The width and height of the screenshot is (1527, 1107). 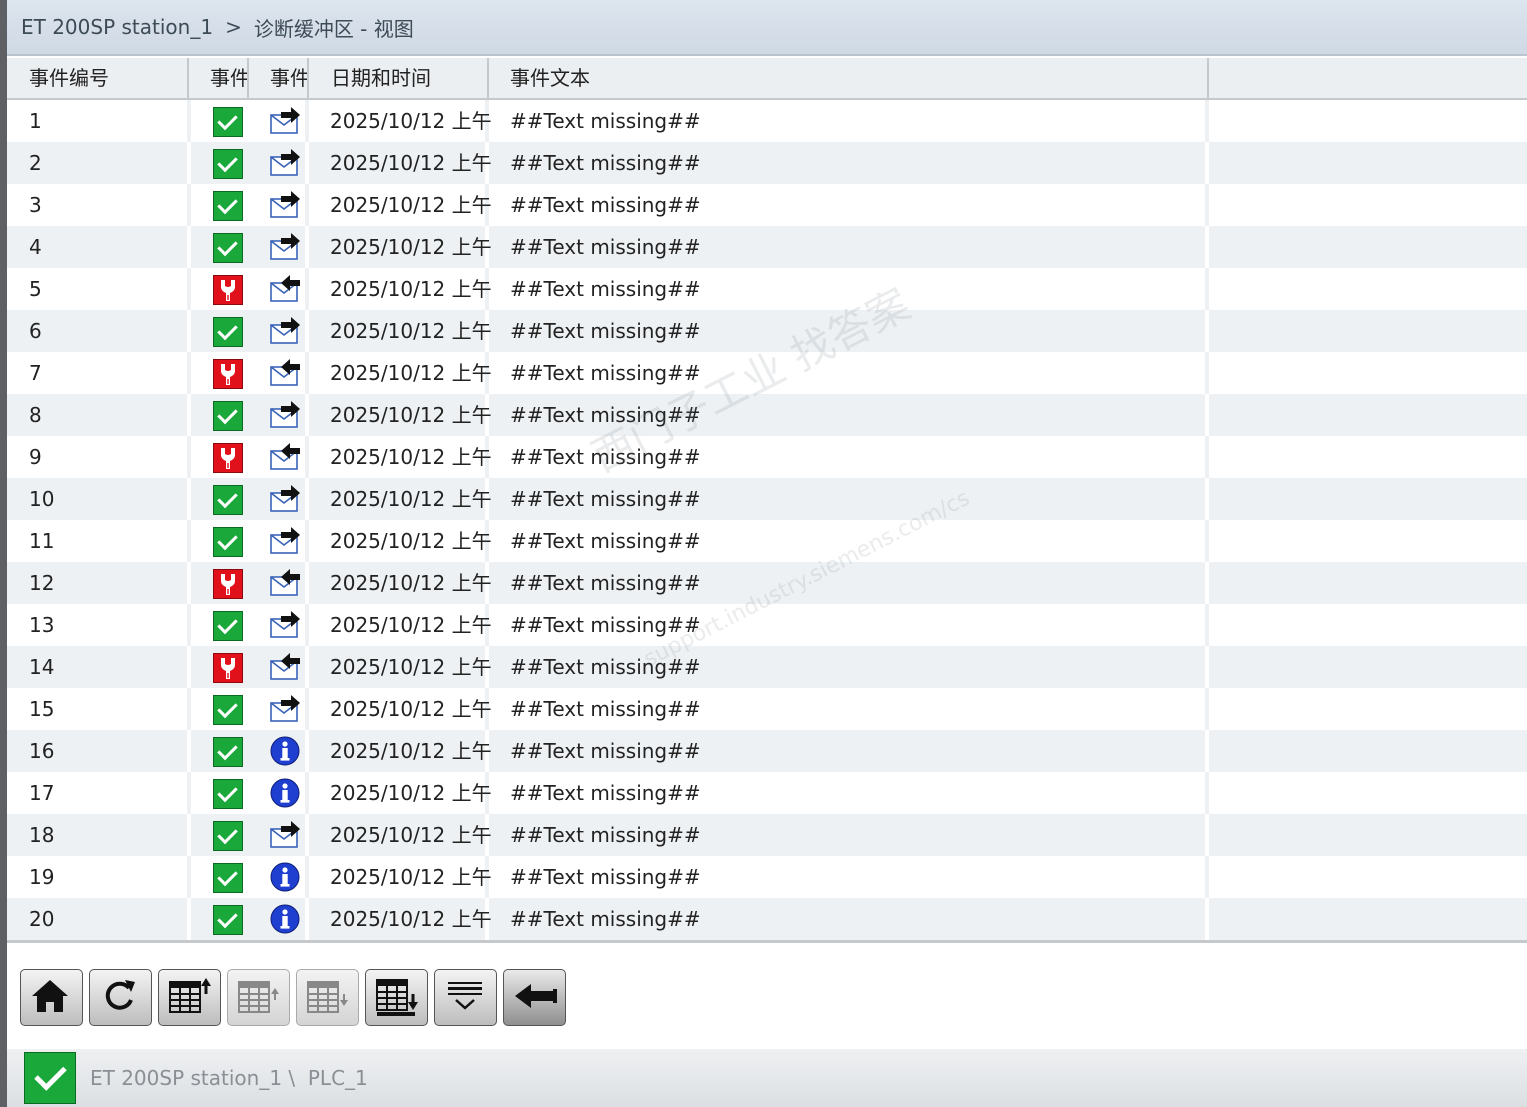 I want to click on table-row: 12 2025/10/12 上午 ##Text missing##, so click(x=767, y=583).